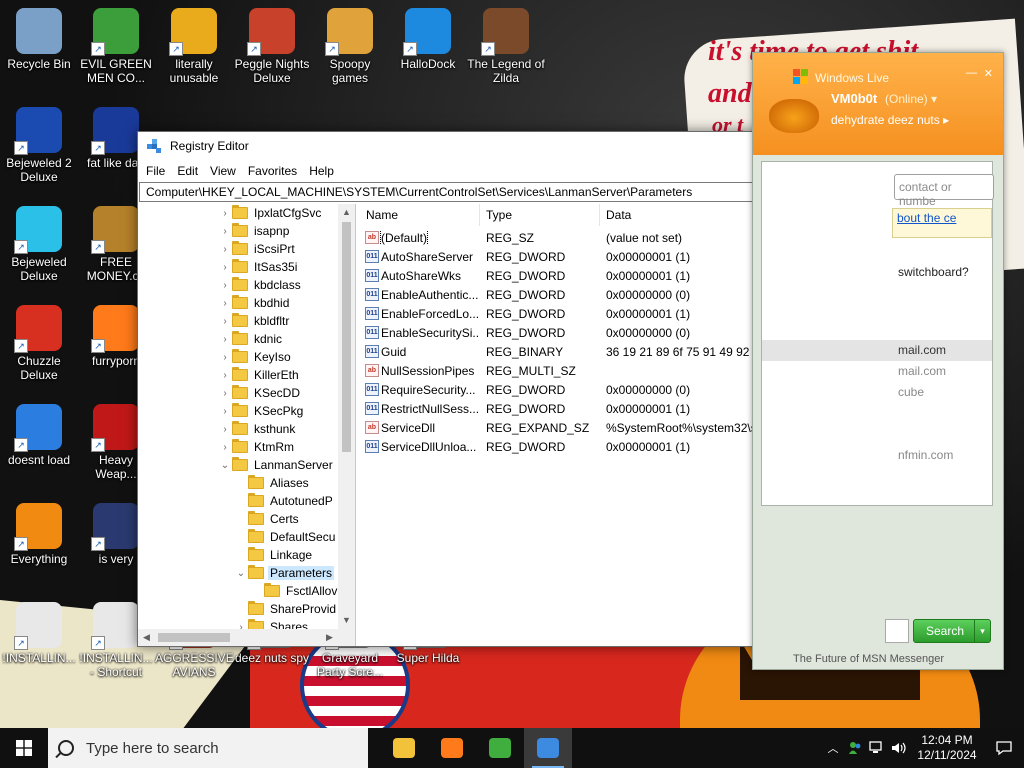 The height and width of the screenshot is (768, 1024). What do you see at coordinates (911, 99) in the screenshot?
I see `msn-status: (Online) ▾` at bounding box center [911, 99].